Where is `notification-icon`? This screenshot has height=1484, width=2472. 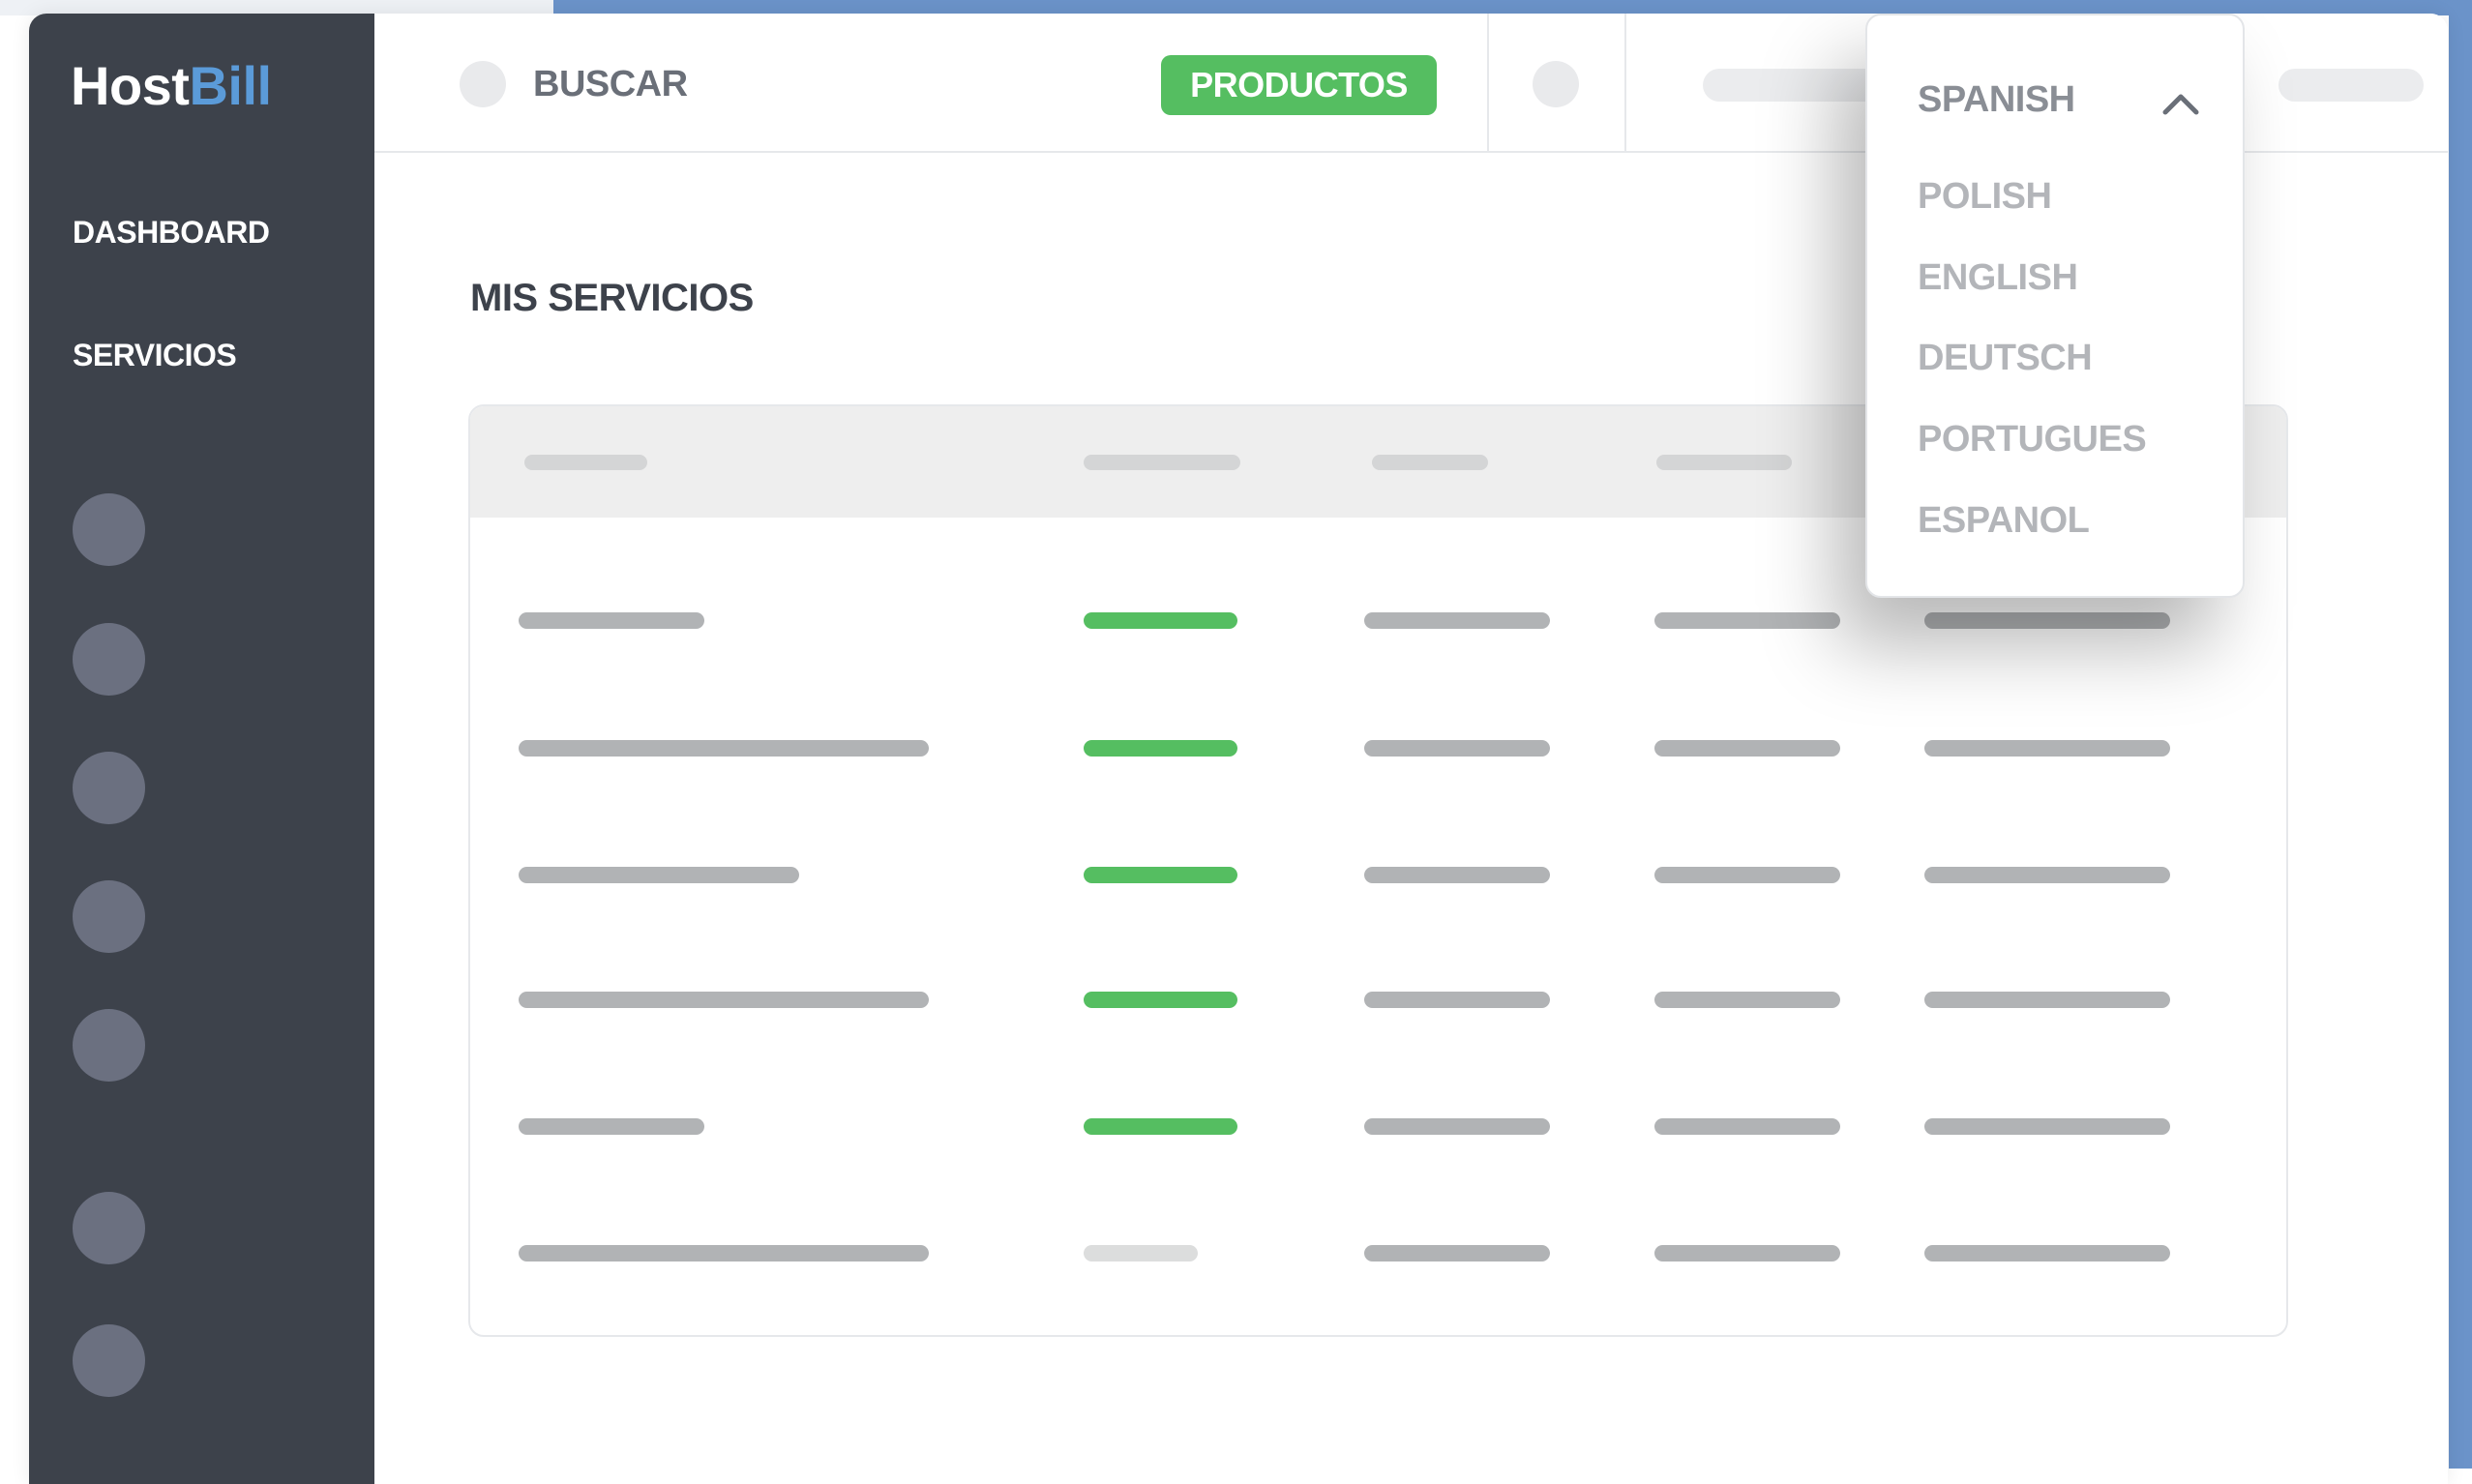 notification-icon is located at coordinates (1556, 84).